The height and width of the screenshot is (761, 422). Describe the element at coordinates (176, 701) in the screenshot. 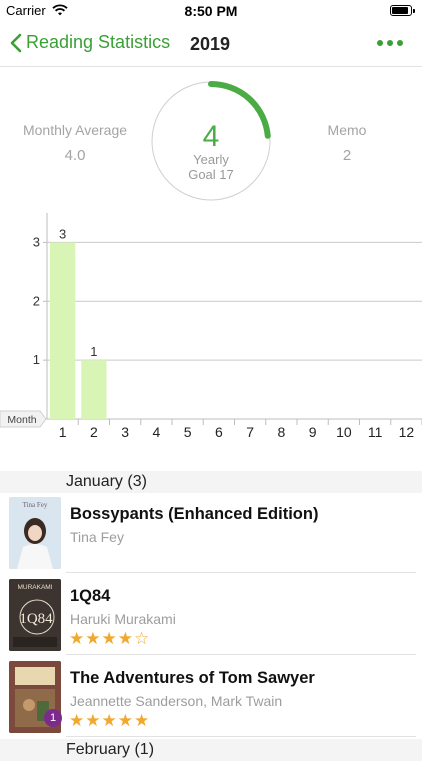

I see `book-author: Jeannette Sanderson, Mark Twain` at that location.